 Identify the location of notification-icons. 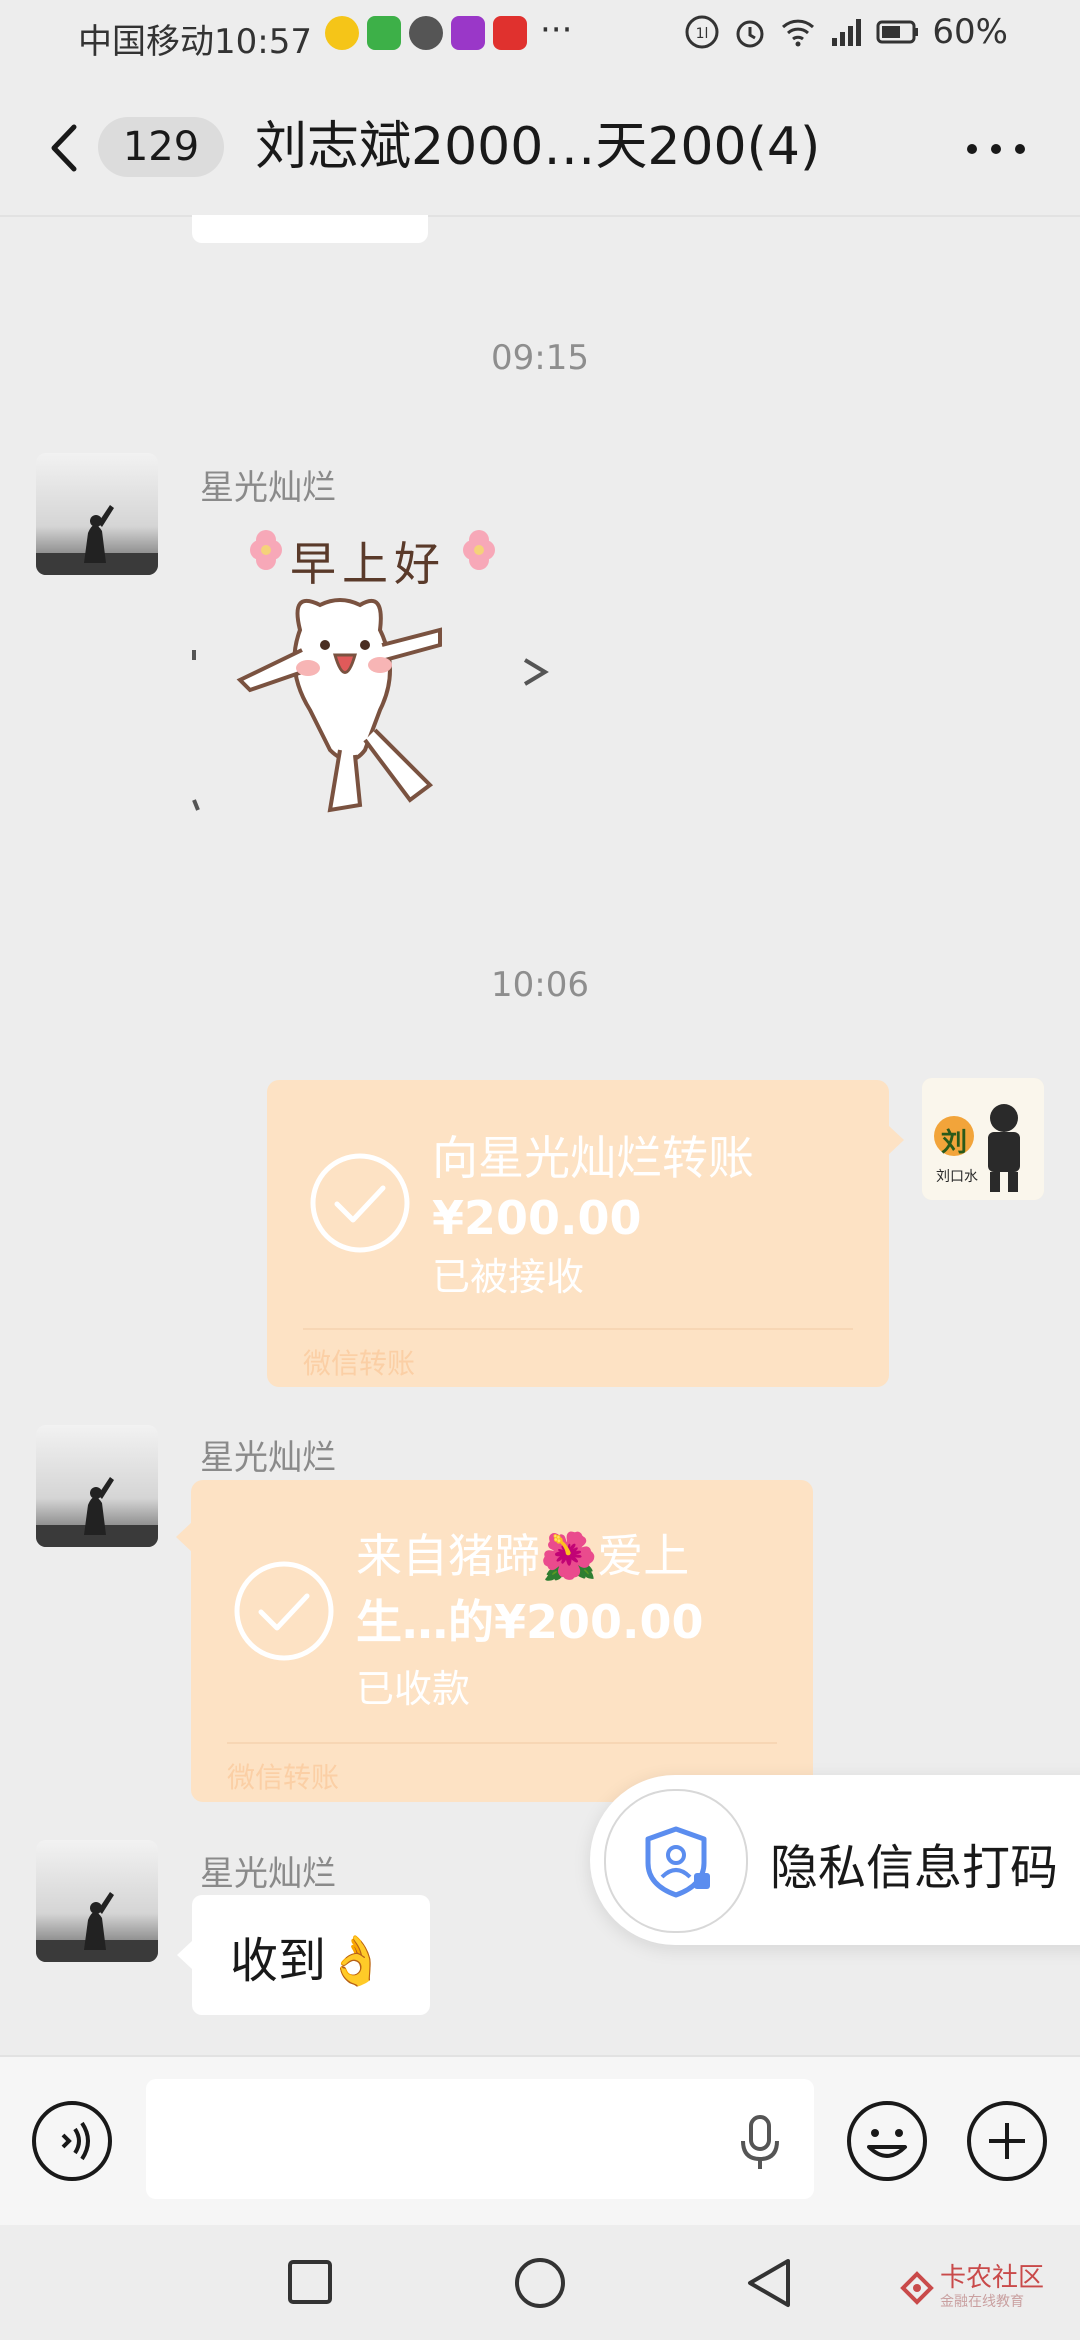
(426, 35).